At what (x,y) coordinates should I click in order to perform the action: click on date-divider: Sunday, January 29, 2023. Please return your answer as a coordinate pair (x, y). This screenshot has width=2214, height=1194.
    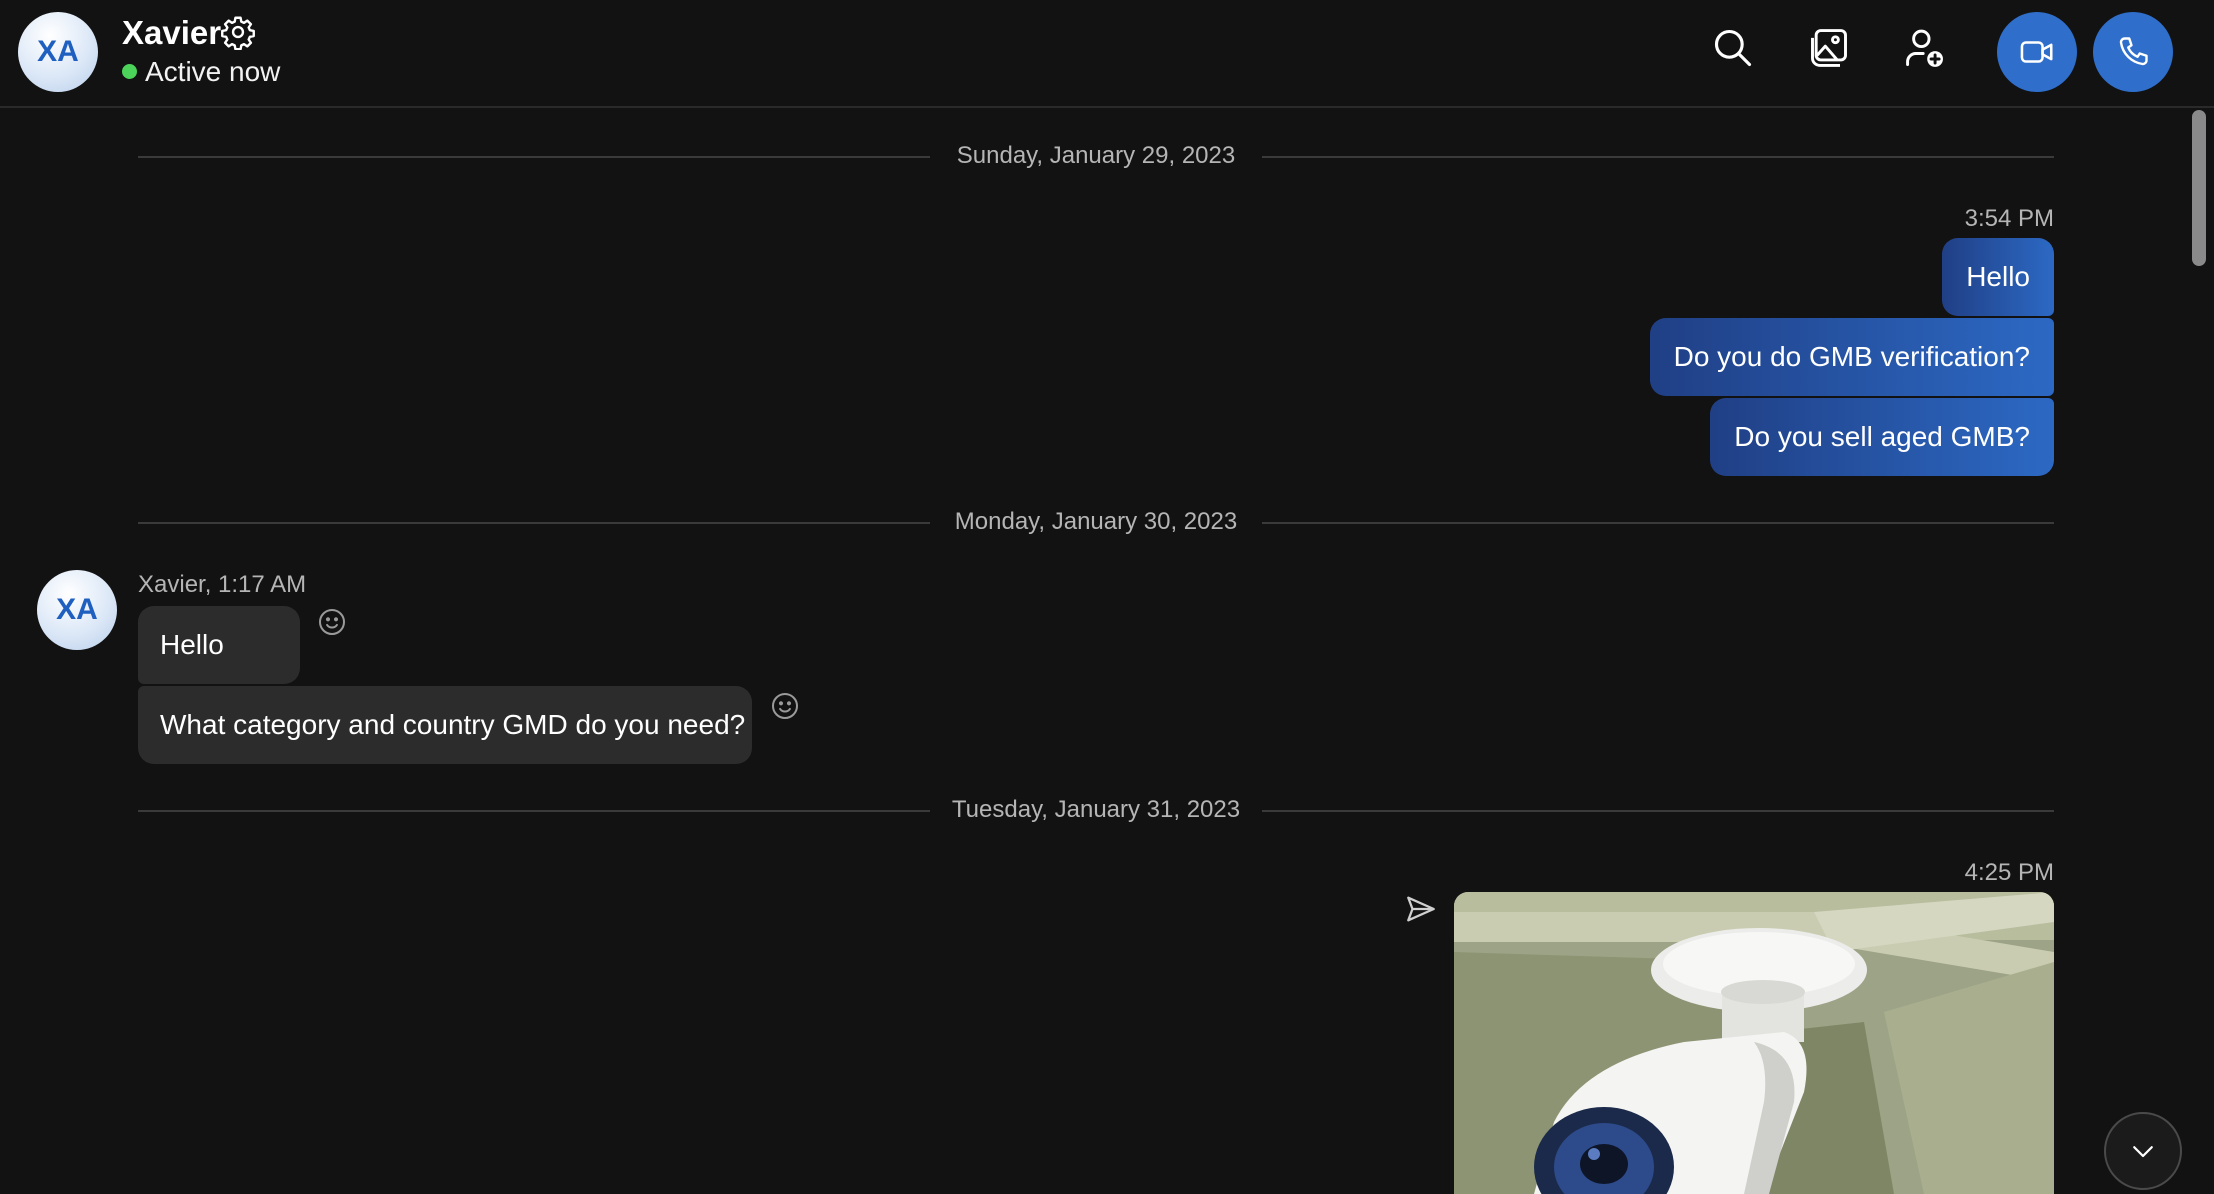
    Looking at the image, I should click on (1096, 156).